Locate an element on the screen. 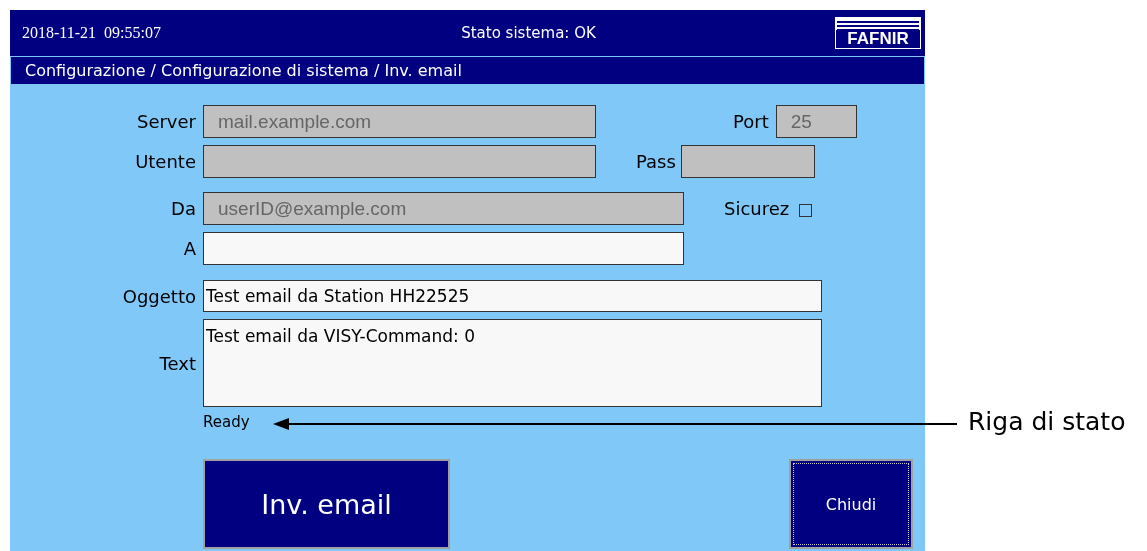 The image size is (1147, 551). annotation-label: Riga di stato is located at coordinates (1047, 421).